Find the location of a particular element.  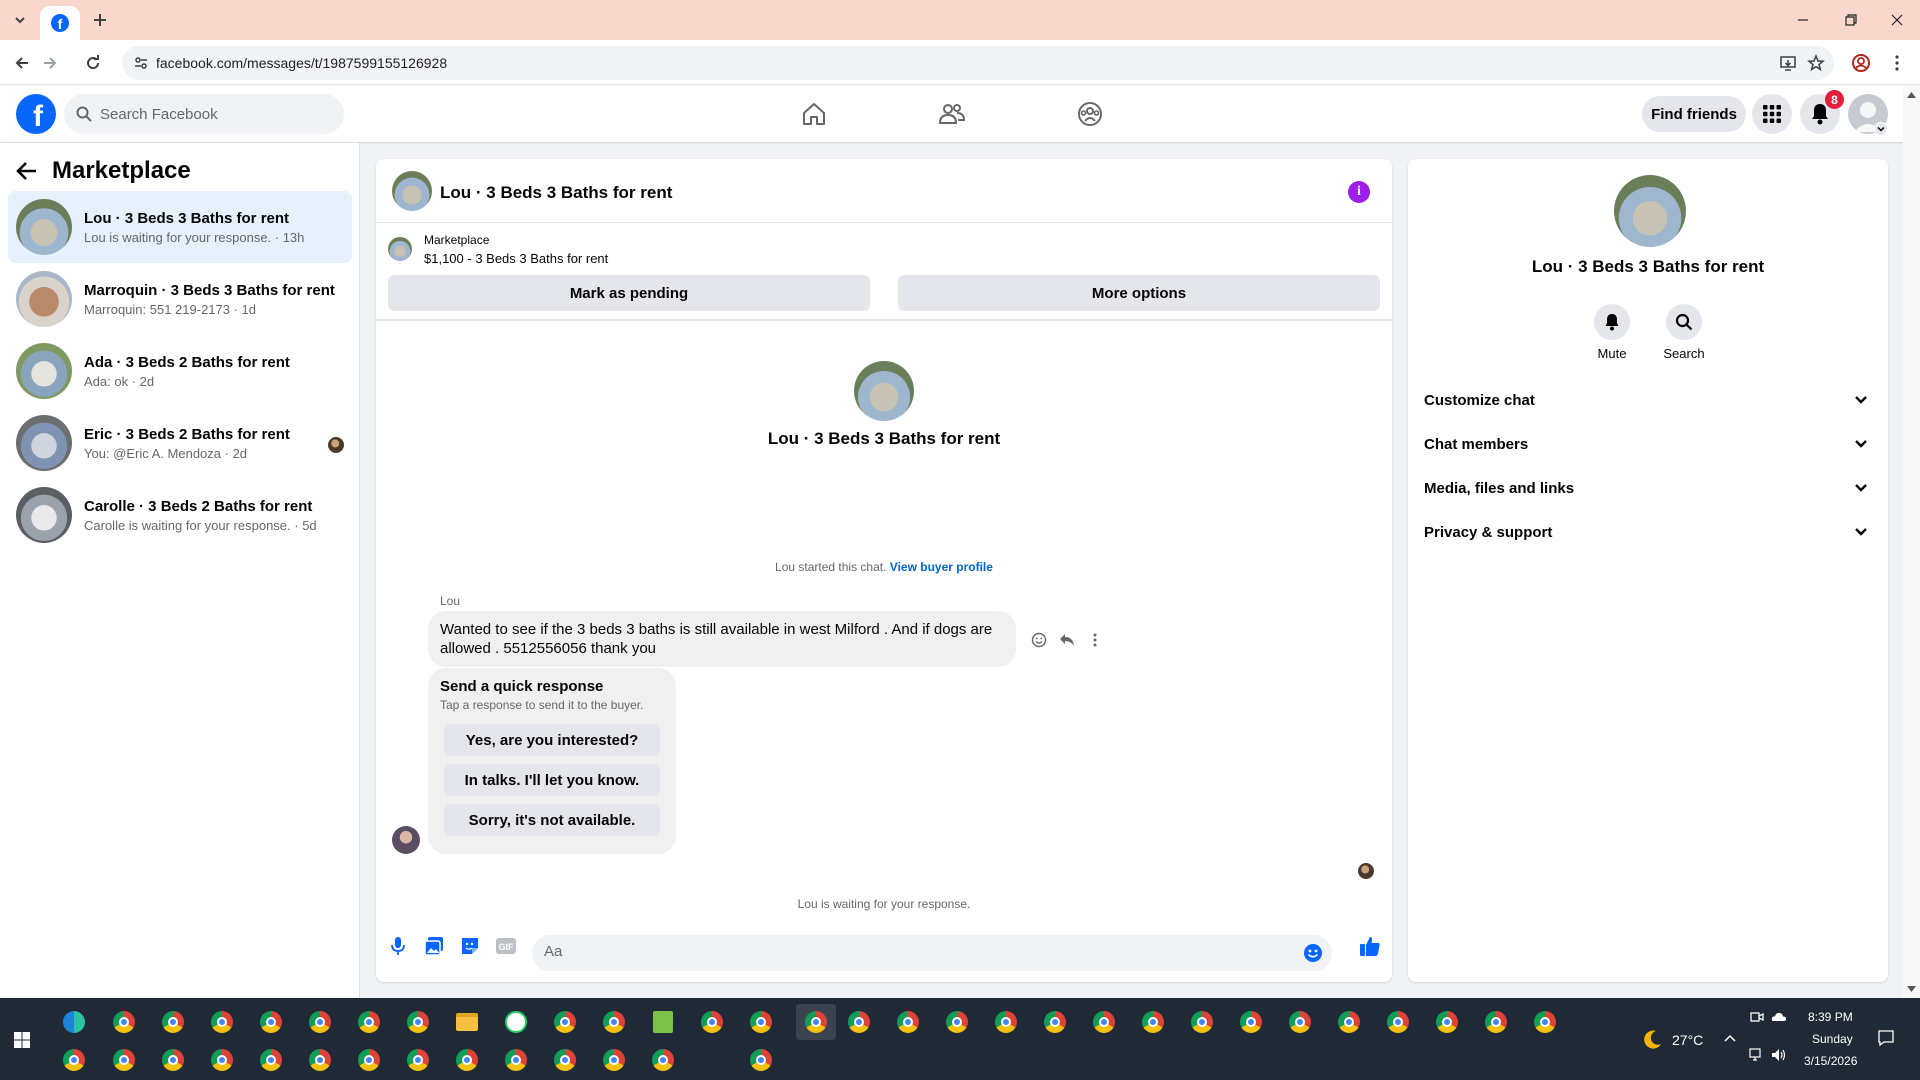

nav-home is located at coordinates (814, 114).